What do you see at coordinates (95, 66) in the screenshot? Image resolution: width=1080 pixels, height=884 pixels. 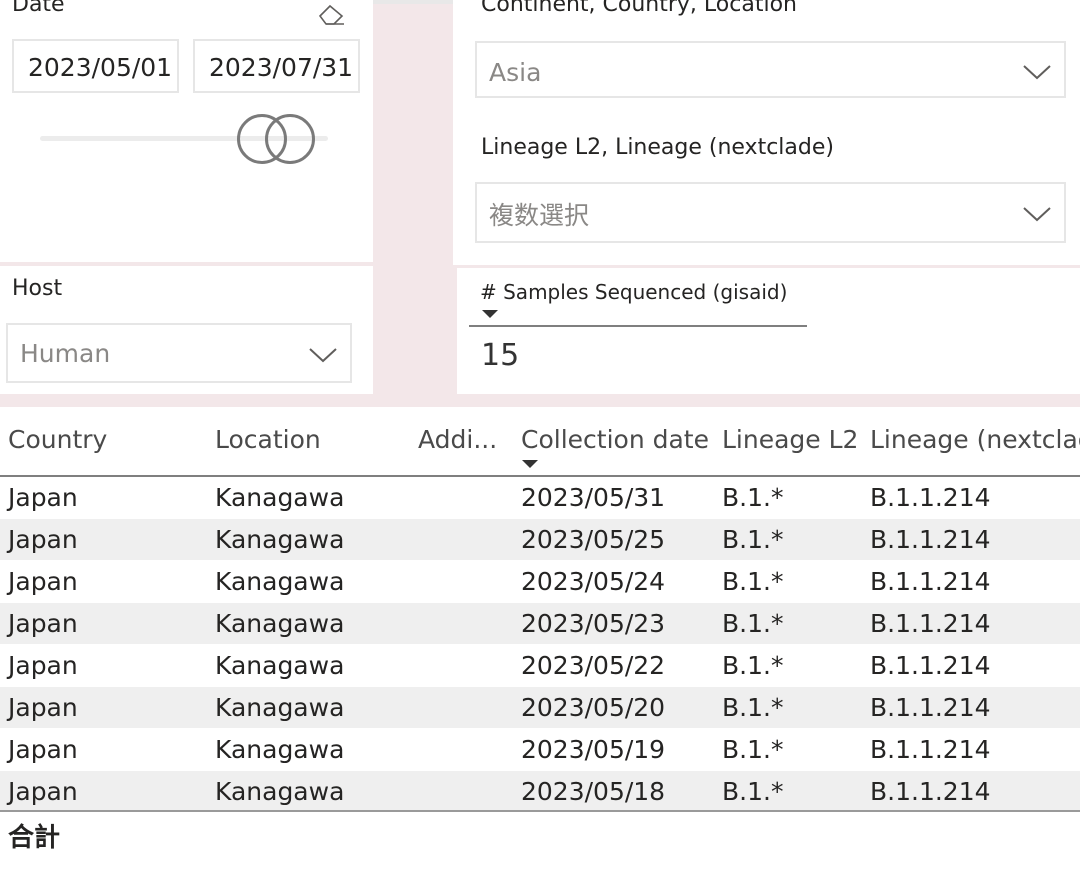 I see `start-date-input: 2023/05/01` at bounding box center [95, 66].